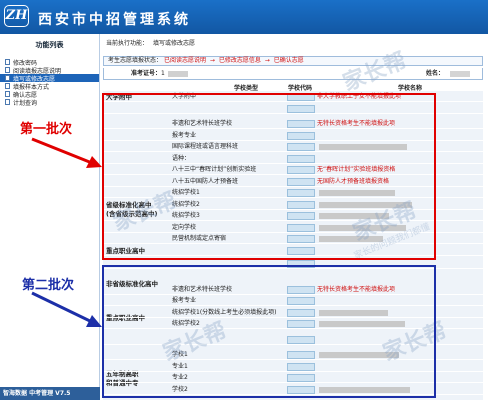 This screenshot has width=488, height=400. What do you see at coordinates (180, 354) in the screenshot?
I see `school-type-label: 学校1` at bounding box center [180, 354].